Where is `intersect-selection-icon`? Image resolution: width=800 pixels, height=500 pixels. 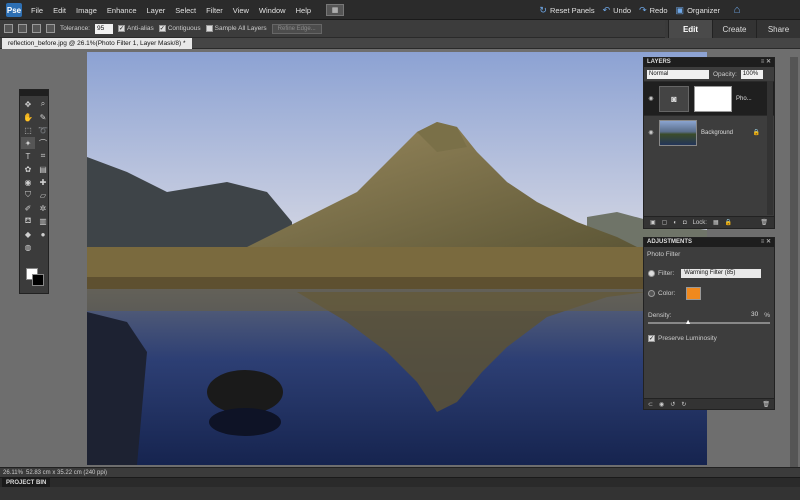
intersect-selection-icon is located at coordinates (50, 28).